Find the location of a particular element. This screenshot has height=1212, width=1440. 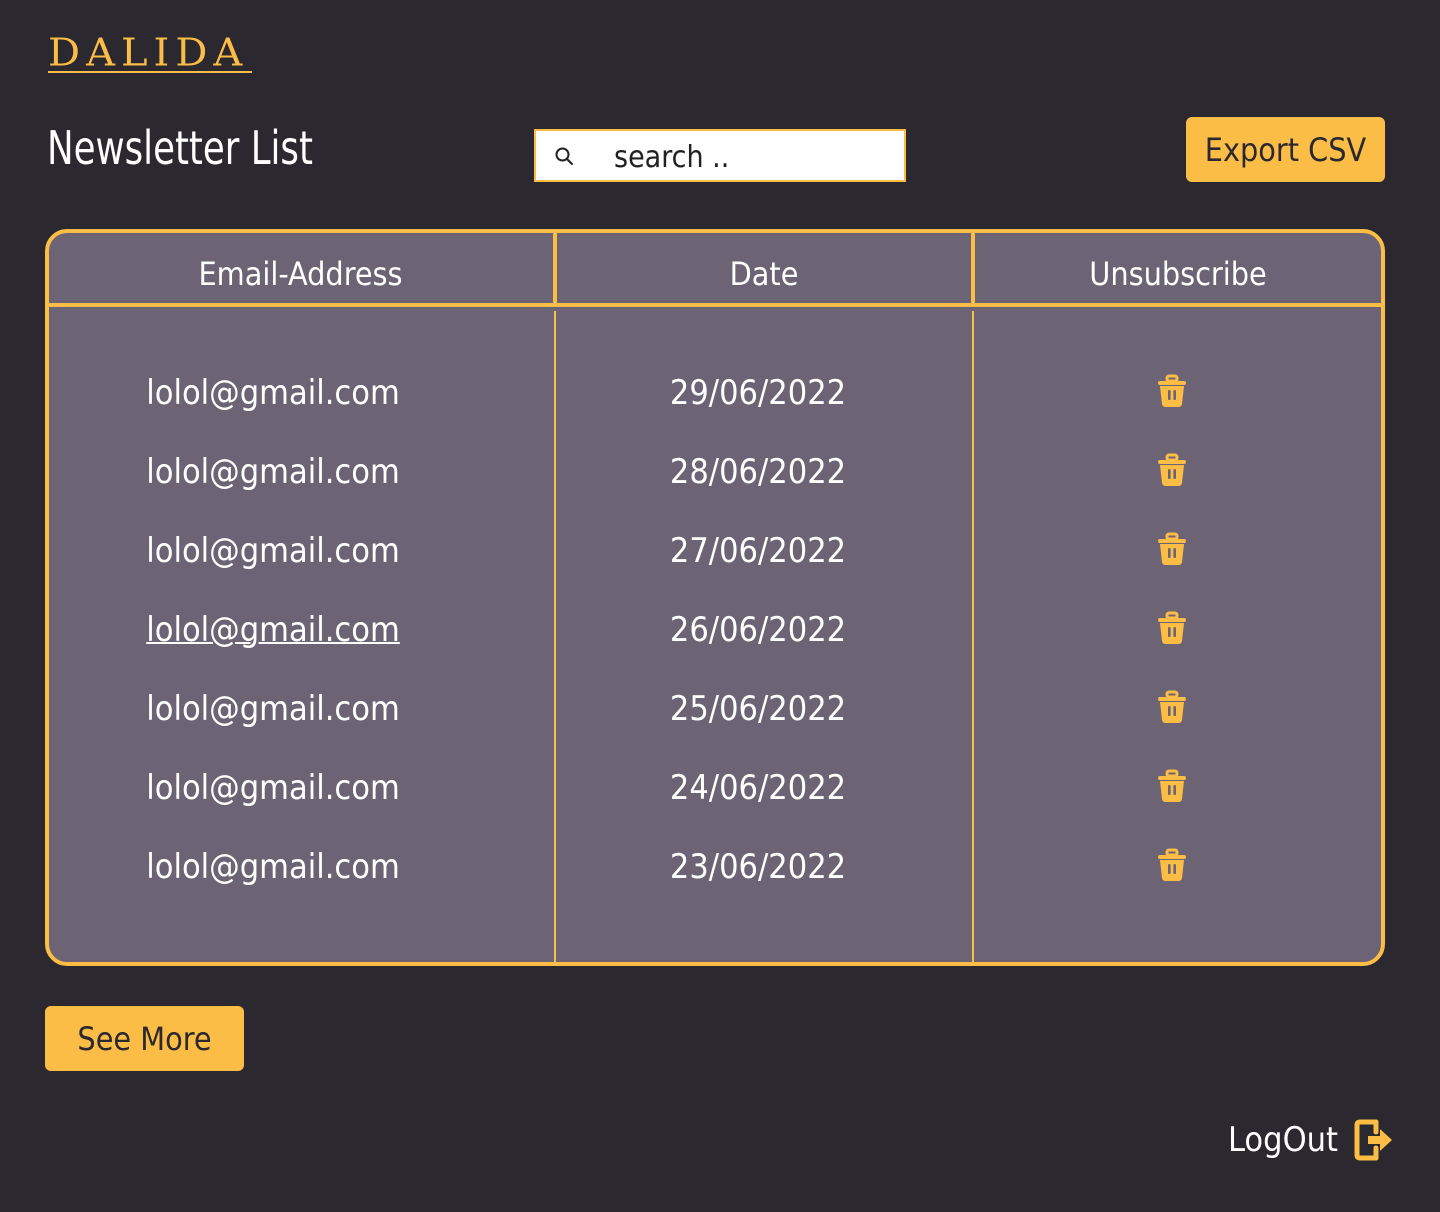

table-row: lolol@gmail.com 27/06/2022 is located at coordinates (715, 551).